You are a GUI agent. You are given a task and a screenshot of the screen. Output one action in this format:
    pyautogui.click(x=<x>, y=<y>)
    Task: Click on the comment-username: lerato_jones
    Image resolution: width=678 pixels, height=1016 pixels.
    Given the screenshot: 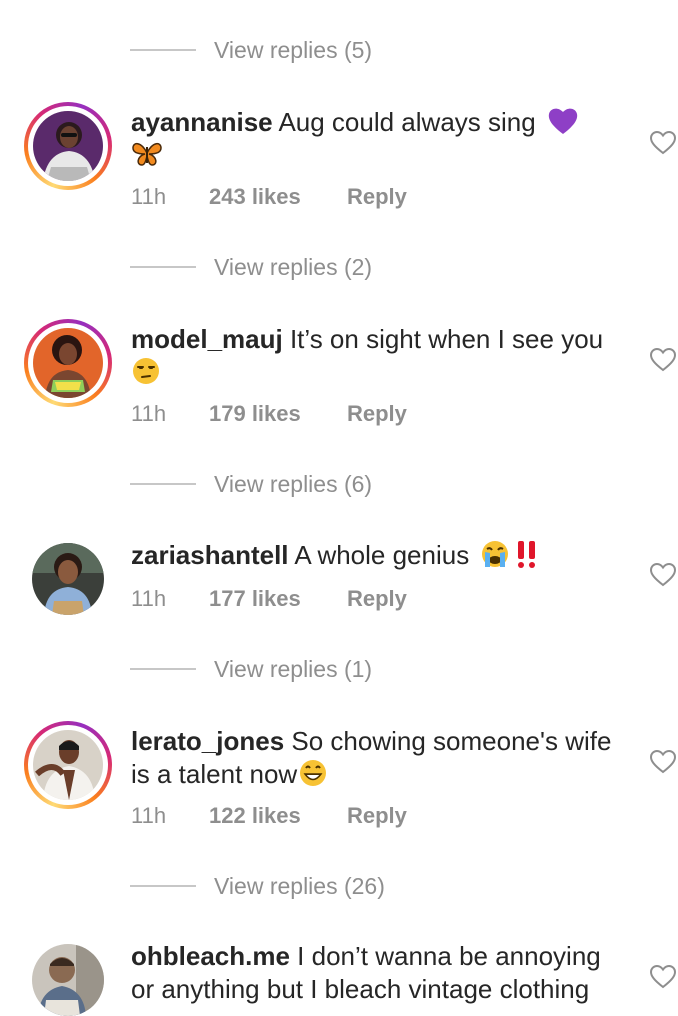 What is the action you would take?
    pyautogui.click(x=207, y=741)
    